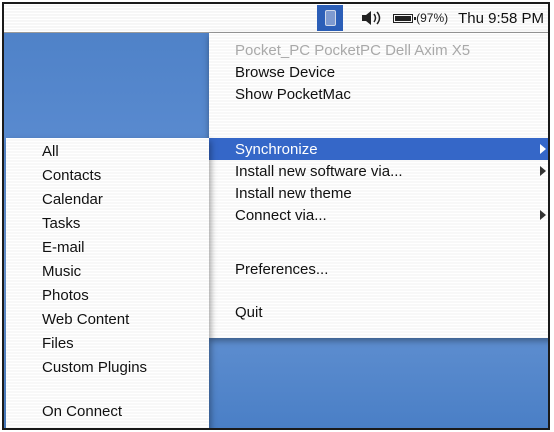 Image resolution: width=554 pixels, height=432 pixels. Describe the element at coordinates (107, 295) in the screenshot. I see `submenu-item-photos: Photos` at that location.